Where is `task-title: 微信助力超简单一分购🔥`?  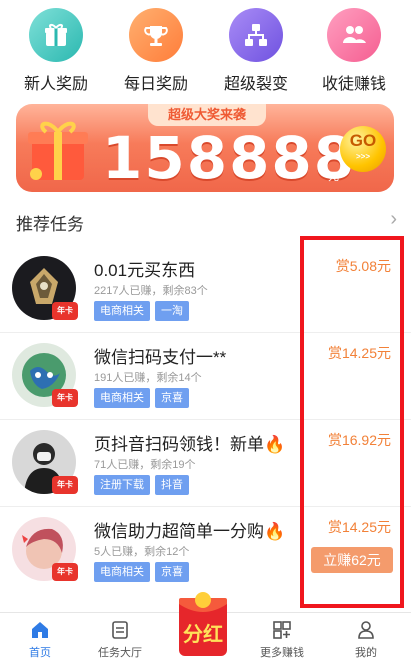
task-title: 微信助力超简单一分购🔥 is located at coordinates (190, 531).